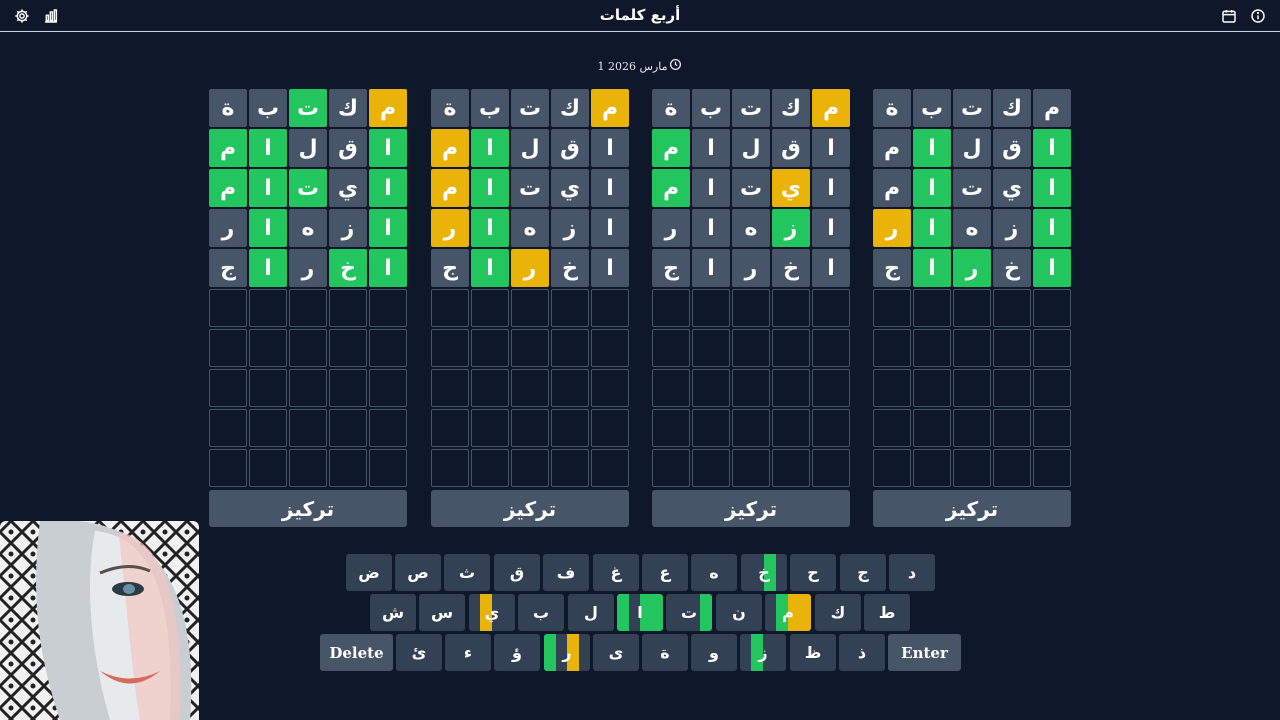 This screenshot has width=1280, height=720. I want to click on key-label: ل, so click(591, 612).